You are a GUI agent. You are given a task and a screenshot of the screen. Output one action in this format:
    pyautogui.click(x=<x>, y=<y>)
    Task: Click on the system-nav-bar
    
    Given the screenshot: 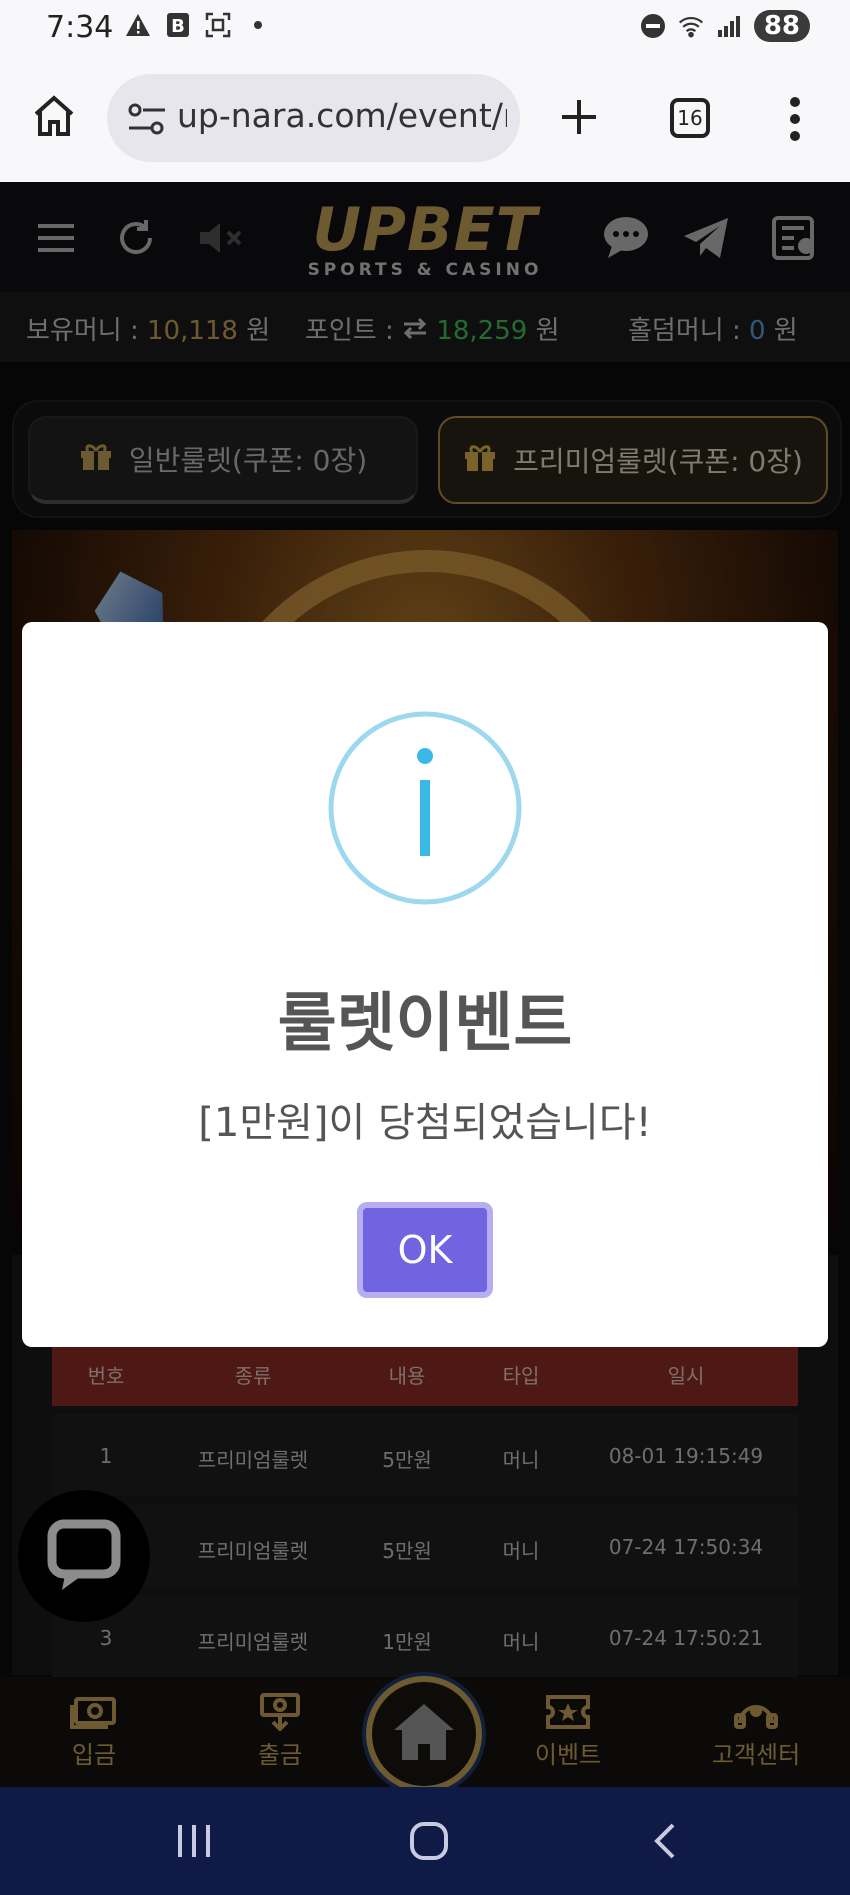 What is the action you would take?
    pyautogui.click(x=425, y=1841)
    